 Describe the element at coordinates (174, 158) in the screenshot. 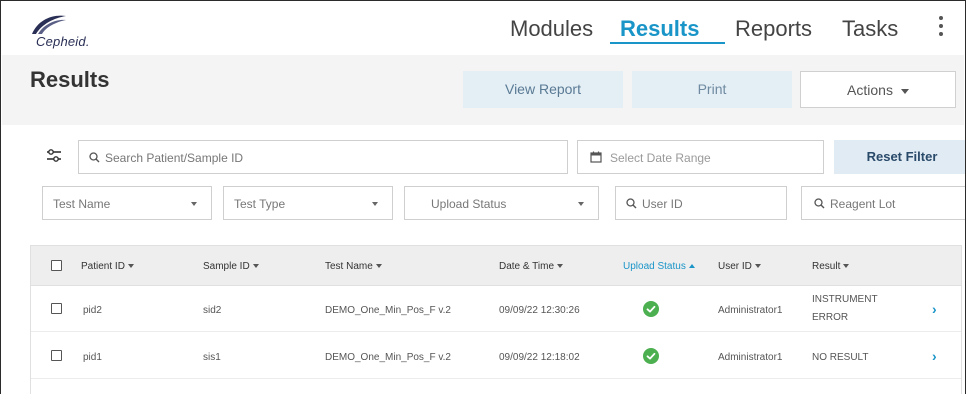

I see `search-placeholder: Search Patient/Sample ID` at that location.